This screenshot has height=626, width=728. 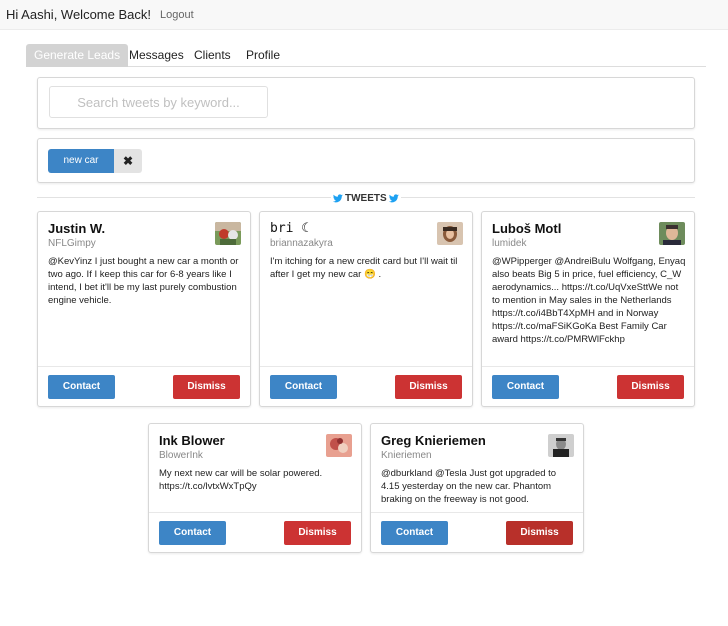 What do you see at coordinates (263, 55) in the screenshot?
I see `tab-profile: Profile` at bounding box center [263, 55].